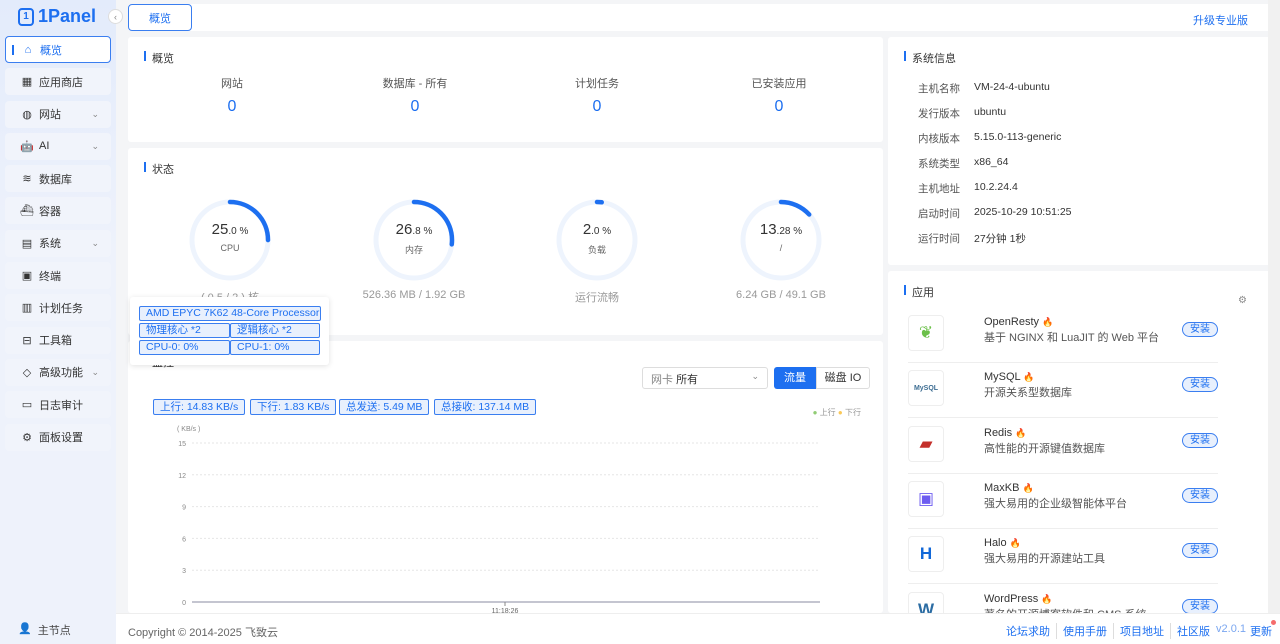 The width and height of the screenshot is (1280, 644). I want to click on app-item: MySQL MySQL 🔥 开源关系型数据库 安装, so click(1063, 391).